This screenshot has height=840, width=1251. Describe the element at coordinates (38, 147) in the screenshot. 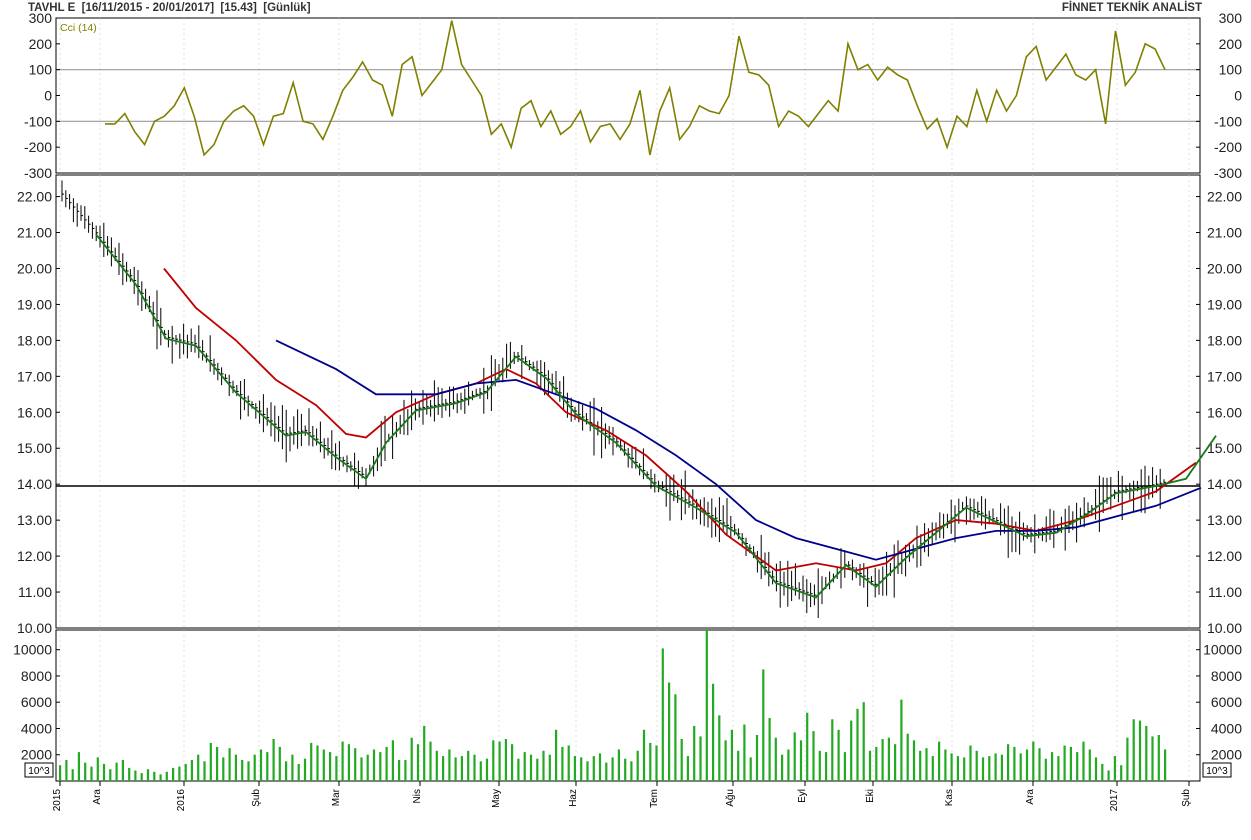

I see `y-tick-label-left: -200` at that location.